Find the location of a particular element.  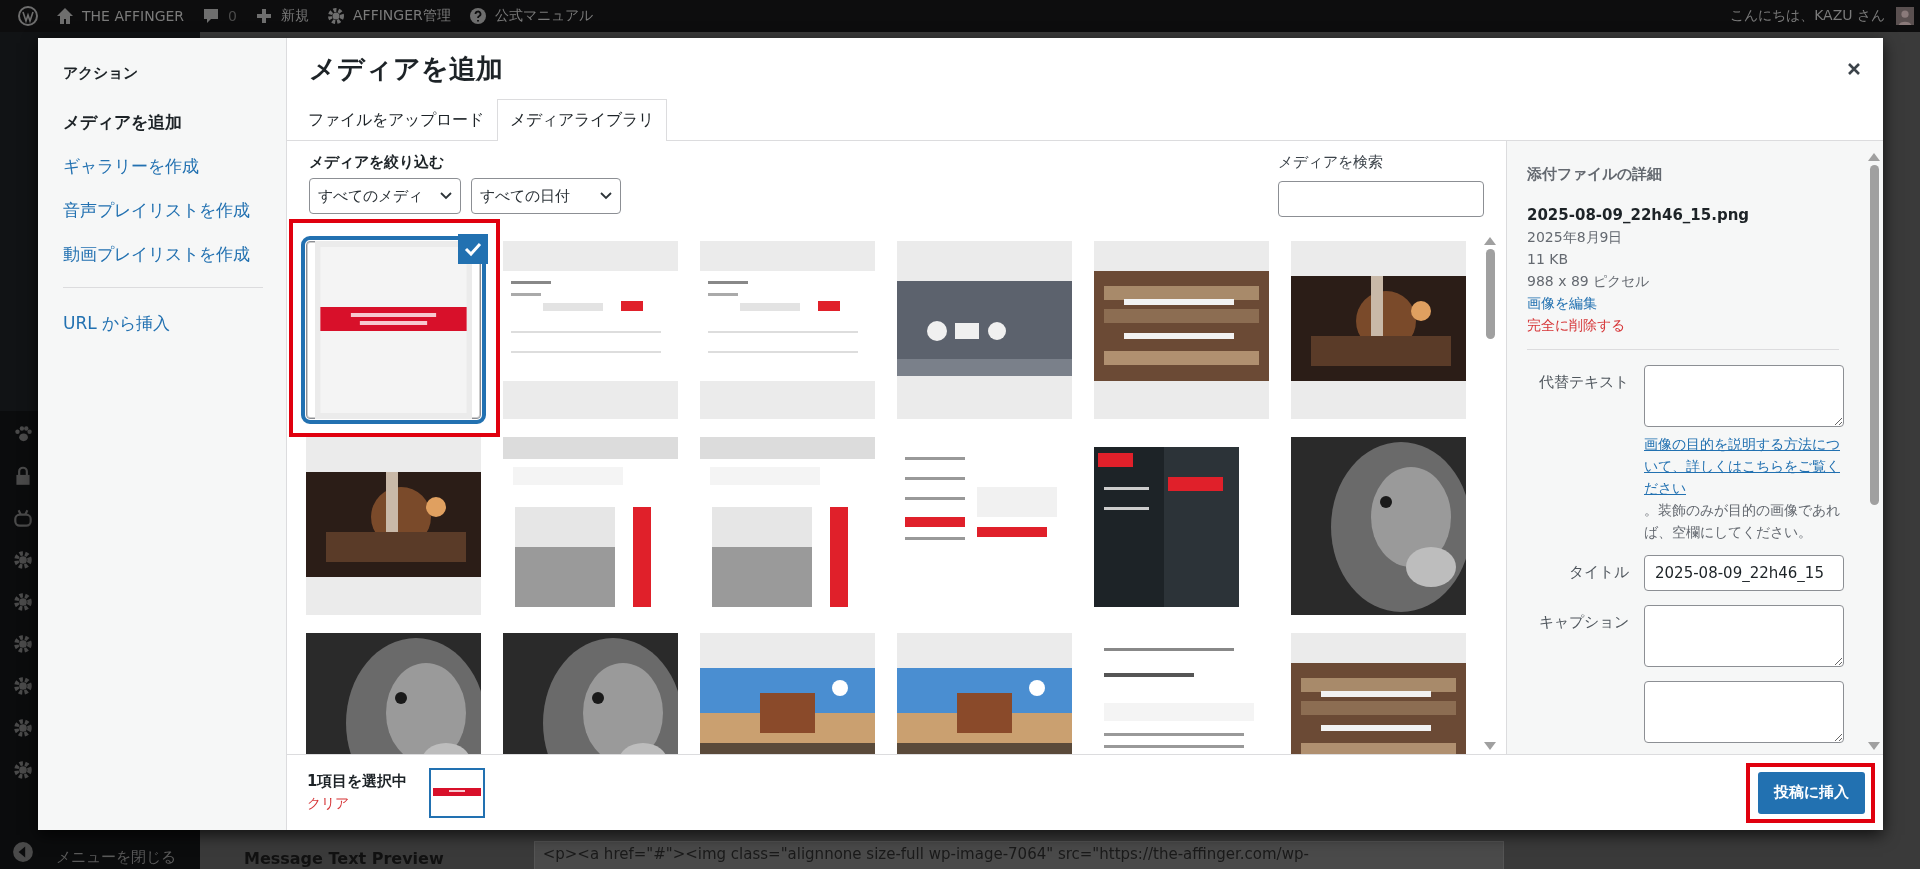

delete-link: 完全に削除する is located at coordinates (1576, 325).